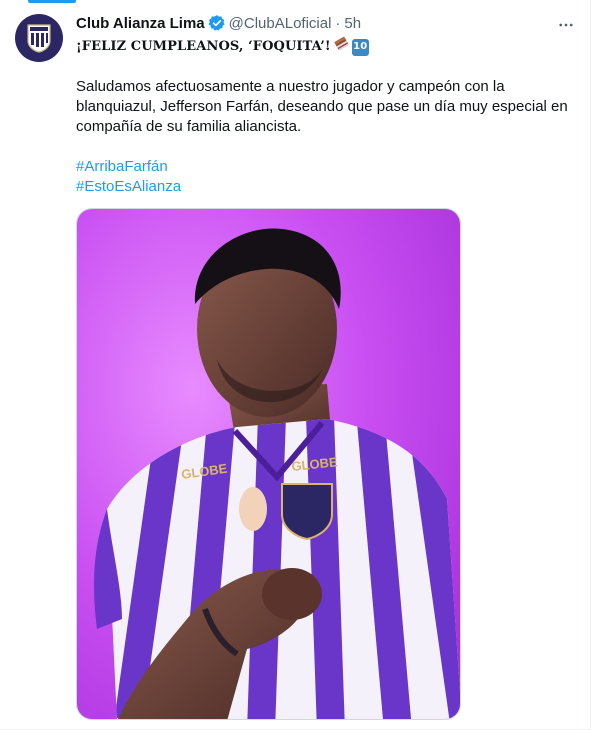 This screenshot has height=730, width=591. Describe the element at coordinates (140, 23) in the screenshot. I see `display-name: Club Alianza Lima` at that location.